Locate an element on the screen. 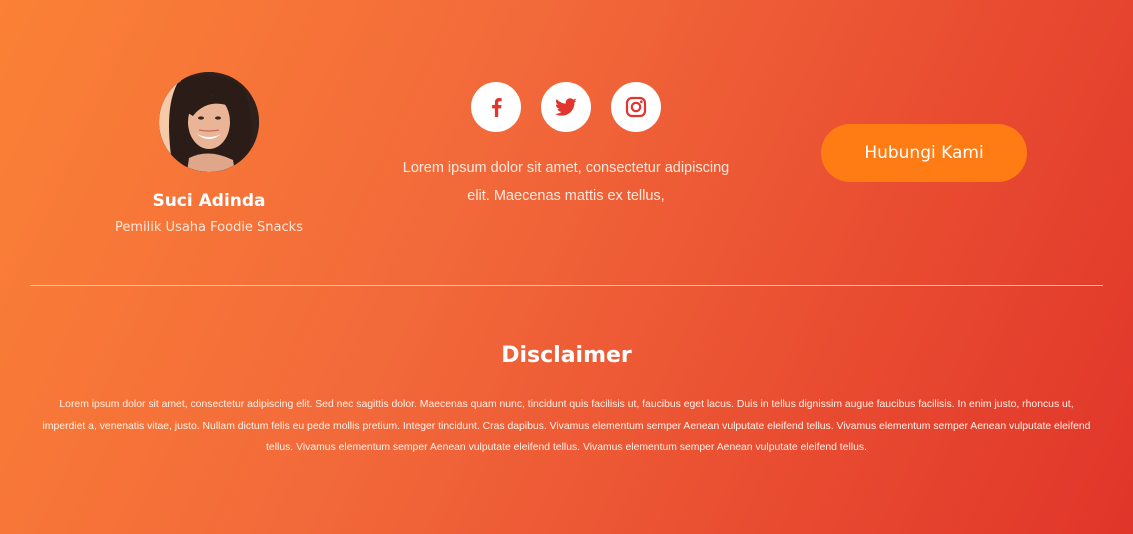 The width and height of the screenshot is (1133, 534). social-links is located at coordinates (566, 107).